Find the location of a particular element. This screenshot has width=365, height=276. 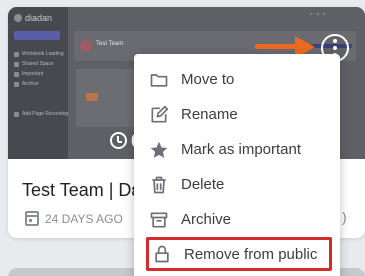

menu-item-label: Archive is located at coordinates (206, 219).